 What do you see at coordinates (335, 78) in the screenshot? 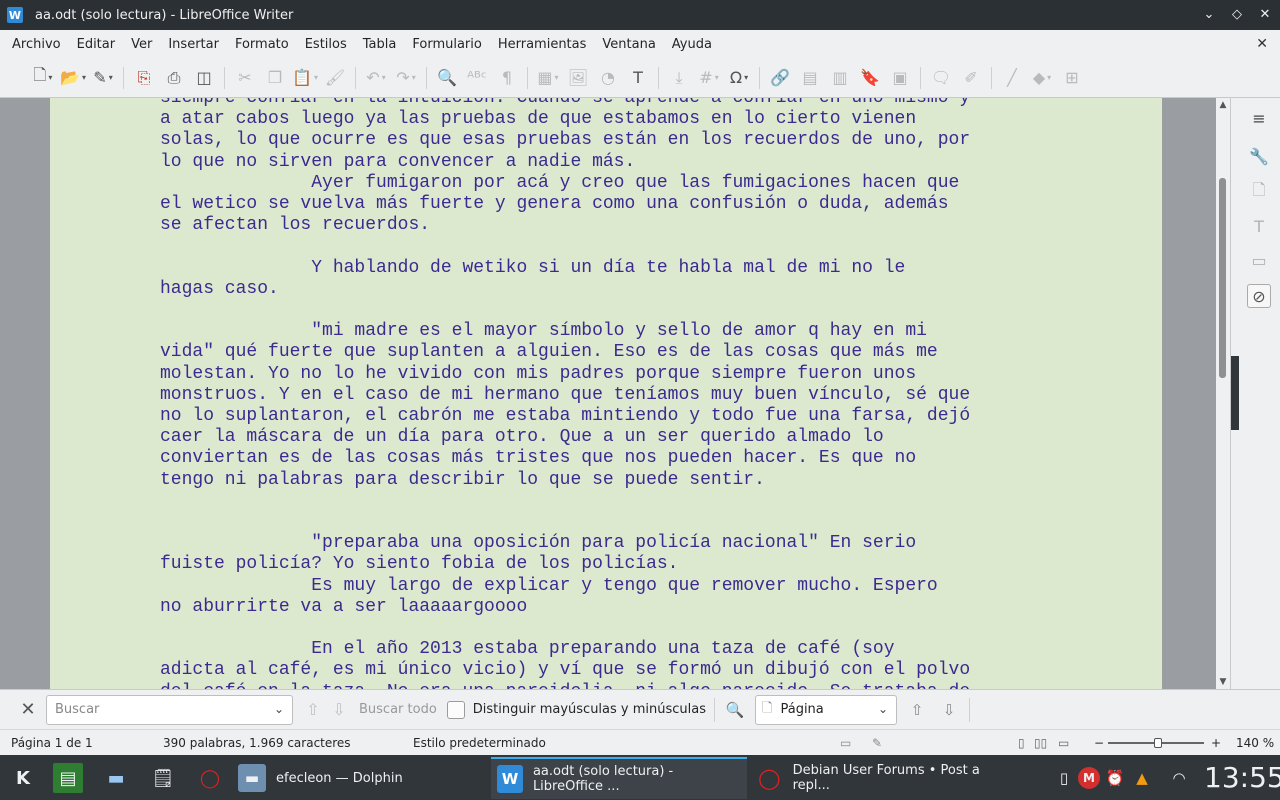
I see `clone-formatting-icon: 🖌` at bounding box center [335, 78].